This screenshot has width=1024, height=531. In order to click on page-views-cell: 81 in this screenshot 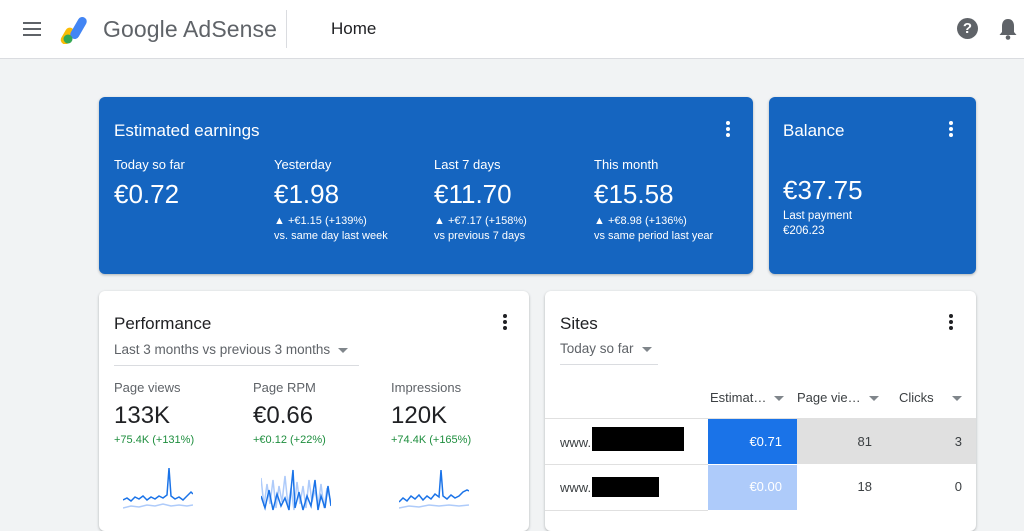, I will do `click(864, 441)`.